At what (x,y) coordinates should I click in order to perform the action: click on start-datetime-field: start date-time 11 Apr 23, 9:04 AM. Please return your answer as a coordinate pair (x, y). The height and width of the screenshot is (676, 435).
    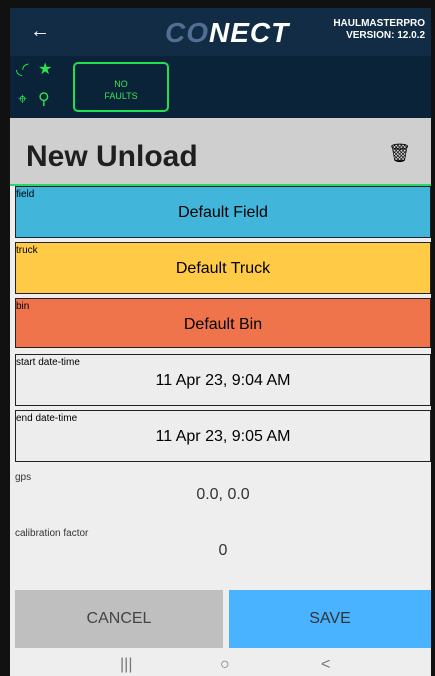
    Looking at the image, I should click on (223, 380).